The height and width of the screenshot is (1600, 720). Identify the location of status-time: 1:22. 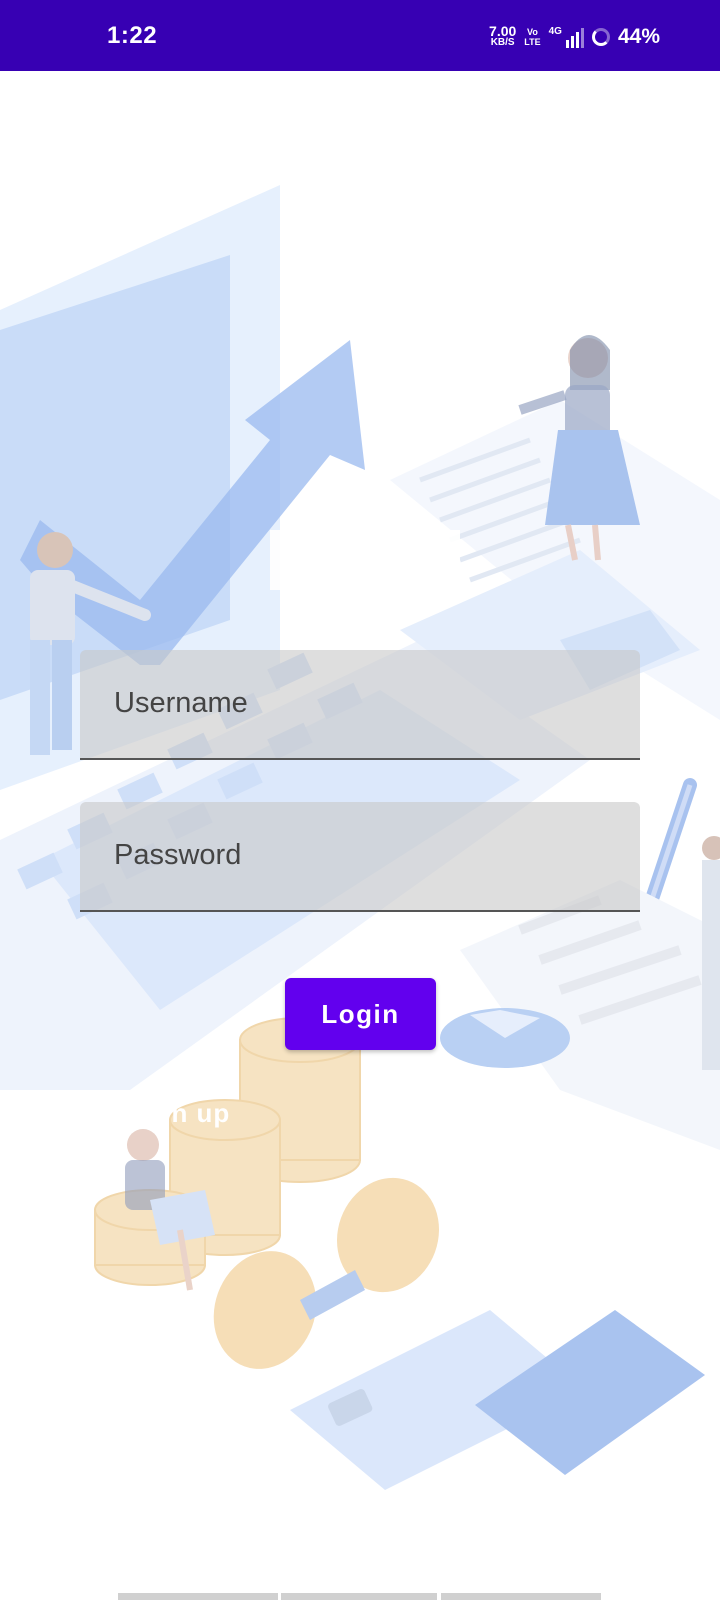
(132, 35).